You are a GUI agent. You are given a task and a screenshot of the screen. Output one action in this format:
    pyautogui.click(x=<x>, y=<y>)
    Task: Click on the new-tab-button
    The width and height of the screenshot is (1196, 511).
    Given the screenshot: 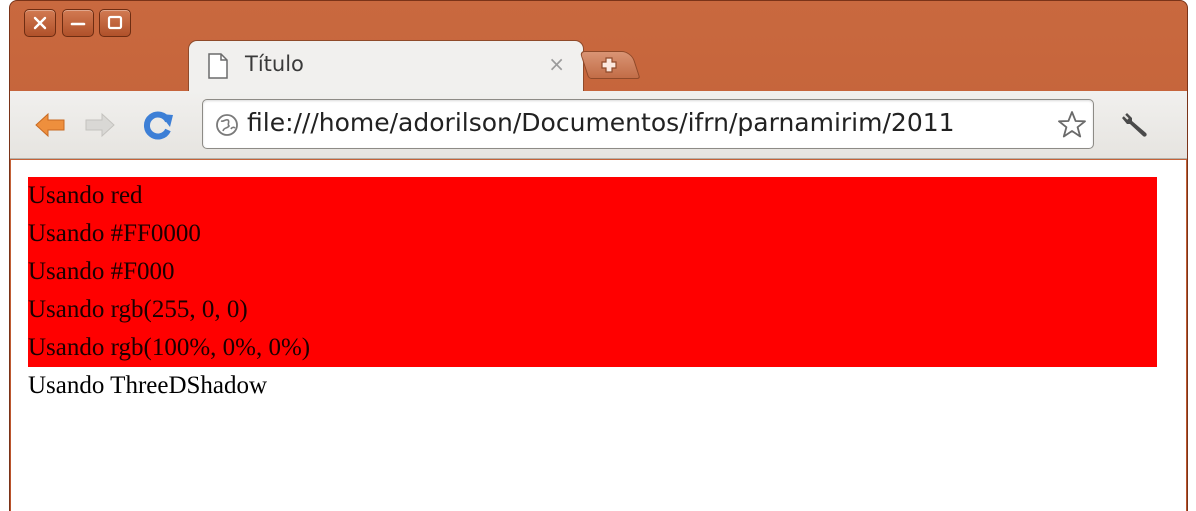 What is the action you would take?
    pyautogui.click(x=610, y=65)
    